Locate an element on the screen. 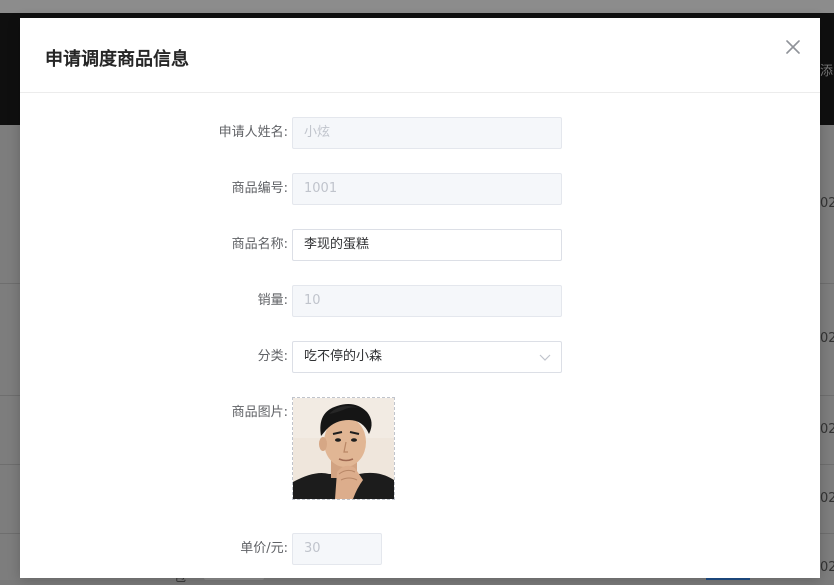  form-item-applicant: 申请人姓名: 小炫 is located at coordinates (420, 133).